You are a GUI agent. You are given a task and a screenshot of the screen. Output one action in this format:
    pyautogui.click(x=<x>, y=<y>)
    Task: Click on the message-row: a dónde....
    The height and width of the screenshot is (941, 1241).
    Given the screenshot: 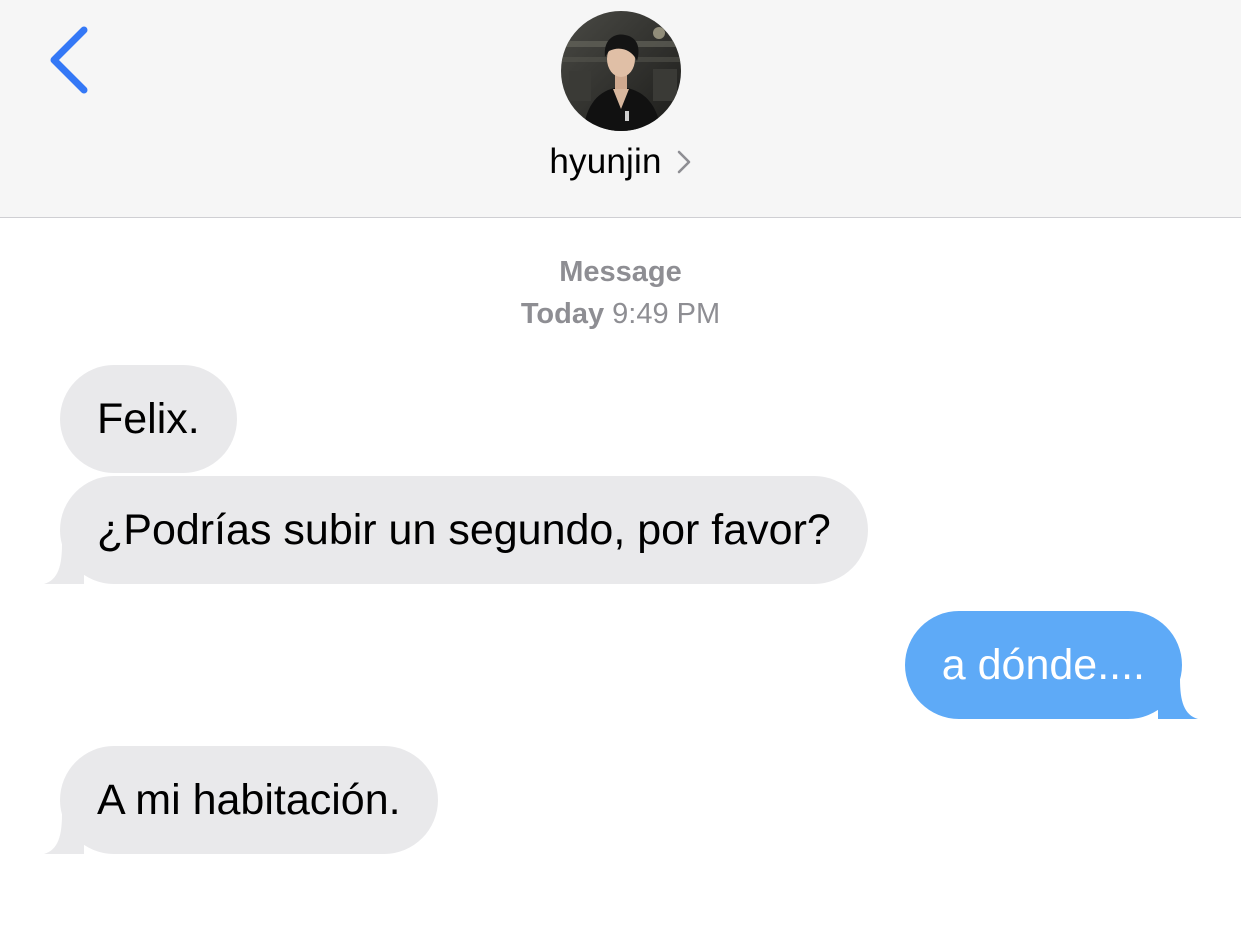 What is the action you would take?
    pyautogui.click(x=1051, y=665)
    